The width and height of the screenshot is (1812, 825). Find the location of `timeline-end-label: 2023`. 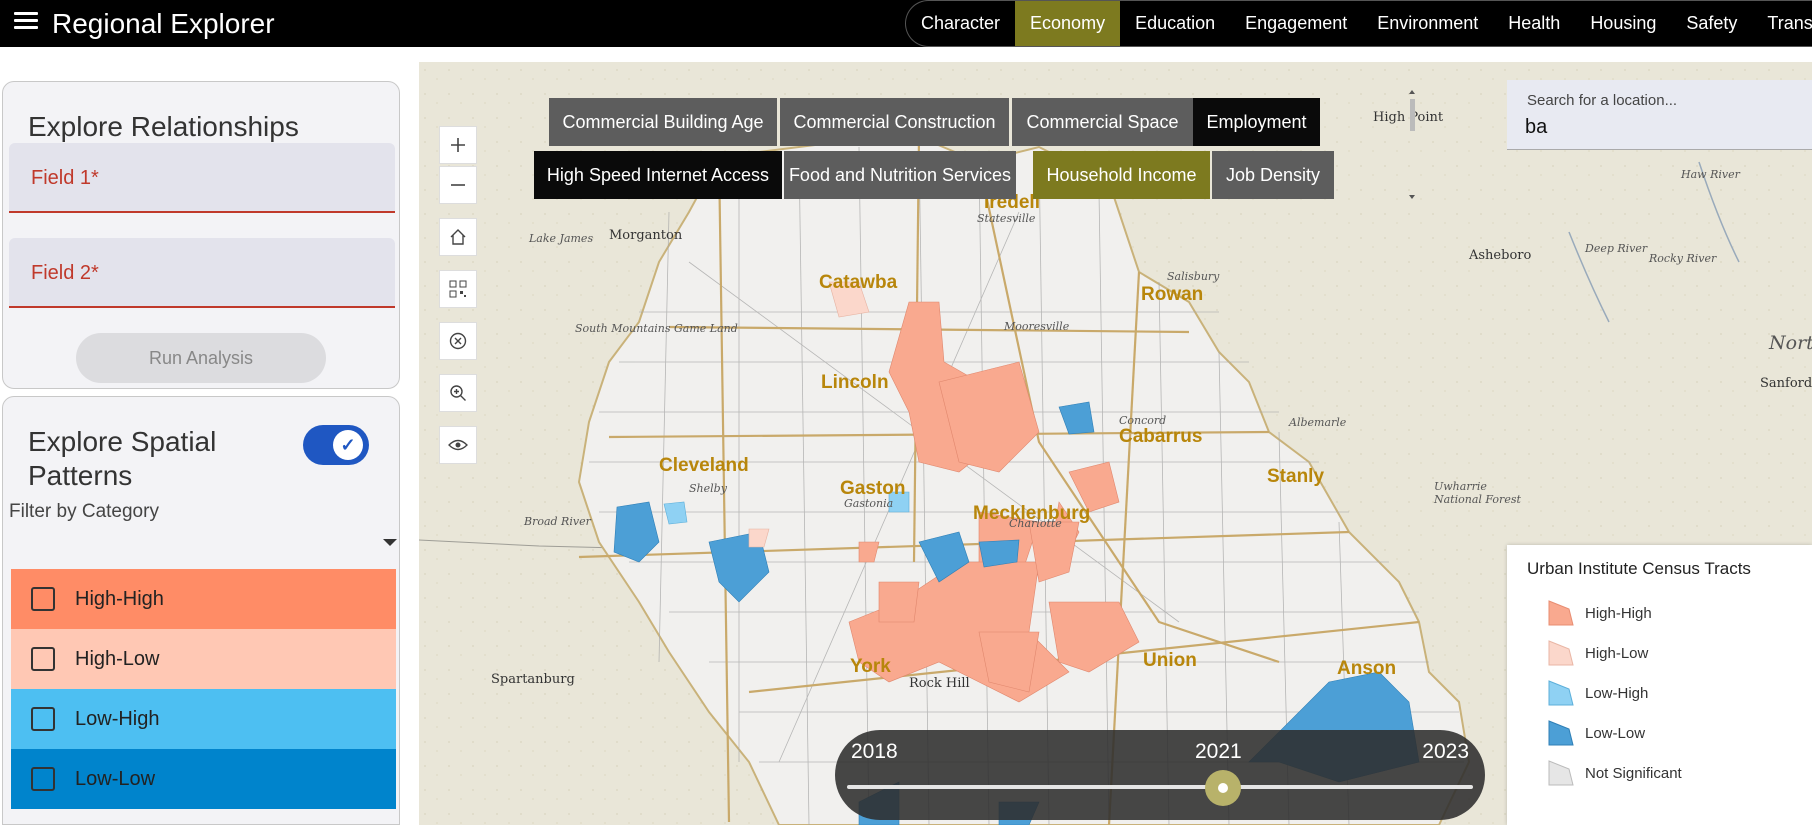

timeline-end-label: 2023 is located at coordinates (1445, 751).